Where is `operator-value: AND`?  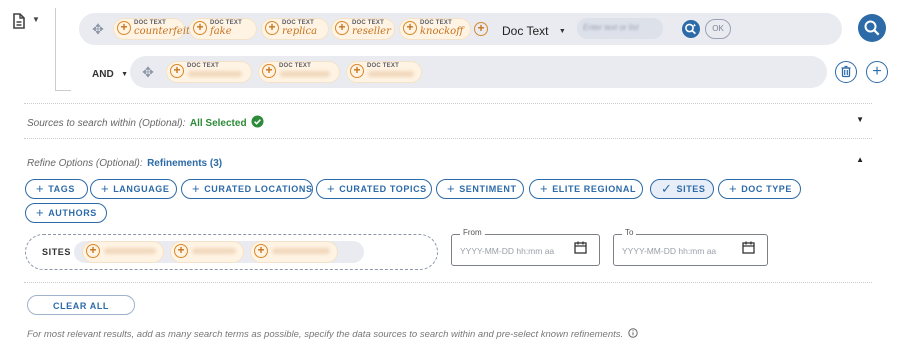
operator-value: AND is located at coordinates (103, 74).